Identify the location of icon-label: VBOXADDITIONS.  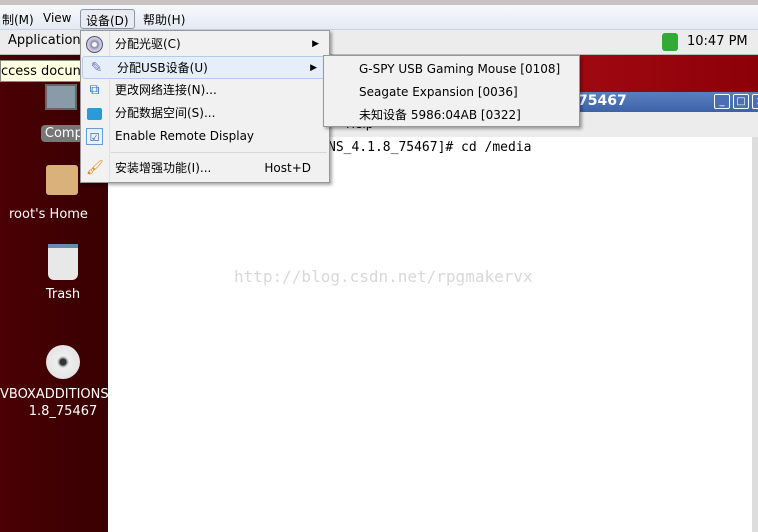
(54, 394).